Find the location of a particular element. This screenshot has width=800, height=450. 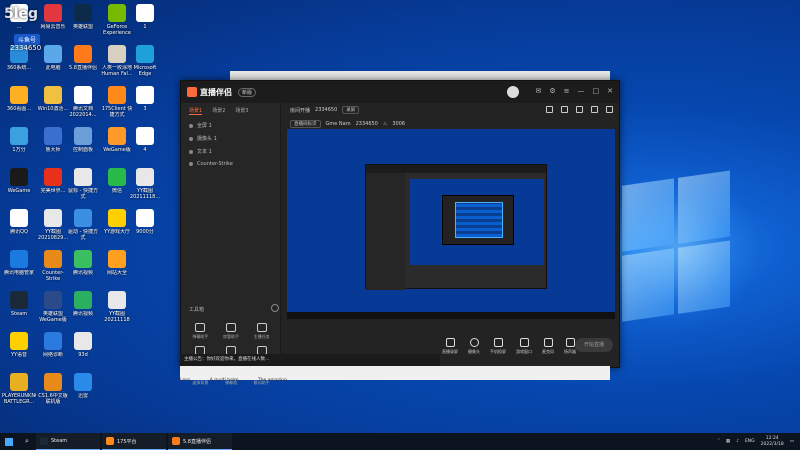

tool-button: 主播任务 is located at coordinates (261, 331).